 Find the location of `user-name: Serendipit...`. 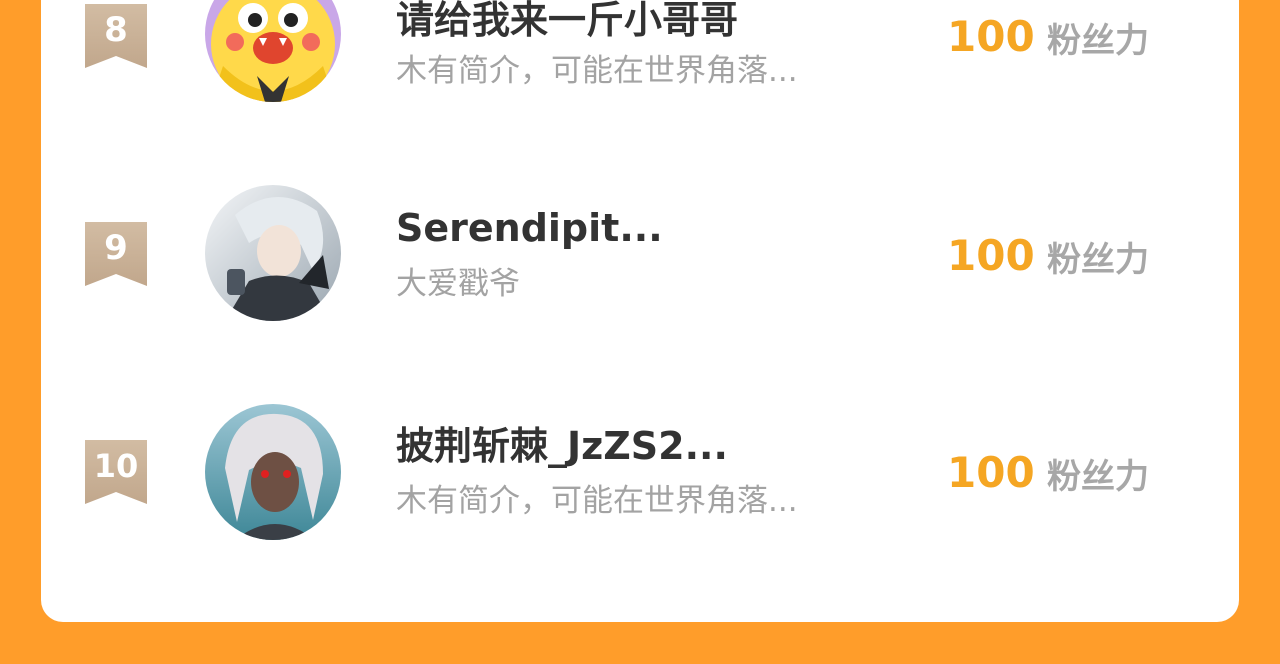

user-name: Serendipit... is located at coordinates (529, 228).